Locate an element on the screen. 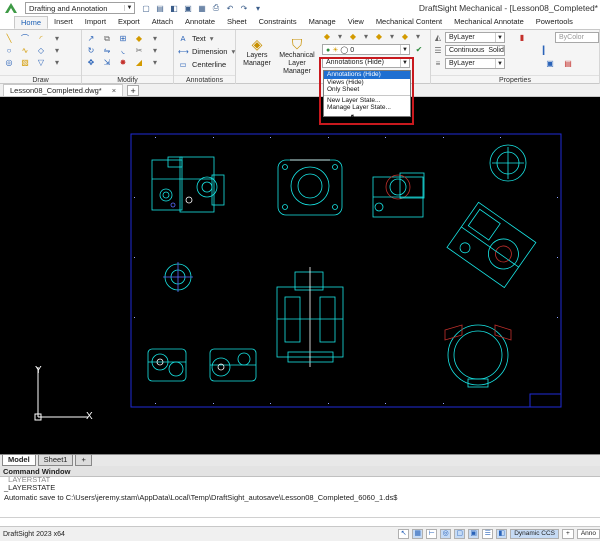 The height and width of the screenshot is (541, 600). circle-icon: ○ is located at coordinates (9, 50).